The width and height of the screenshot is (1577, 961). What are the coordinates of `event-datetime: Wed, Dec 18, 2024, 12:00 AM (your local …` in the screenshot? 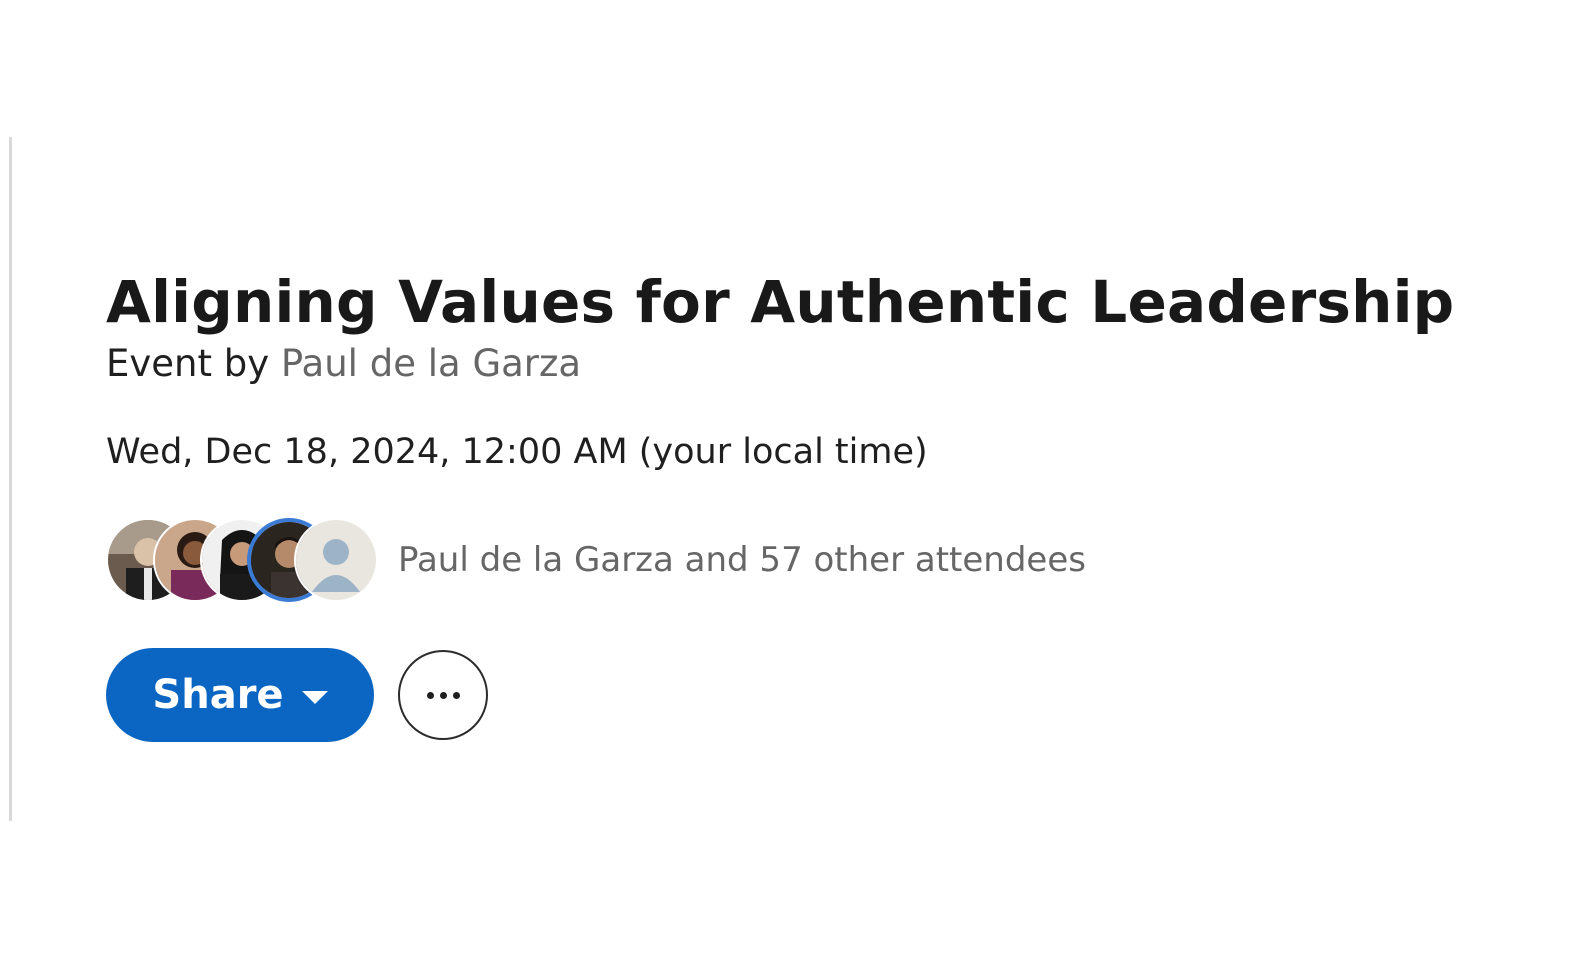 It's located at (517, 452).